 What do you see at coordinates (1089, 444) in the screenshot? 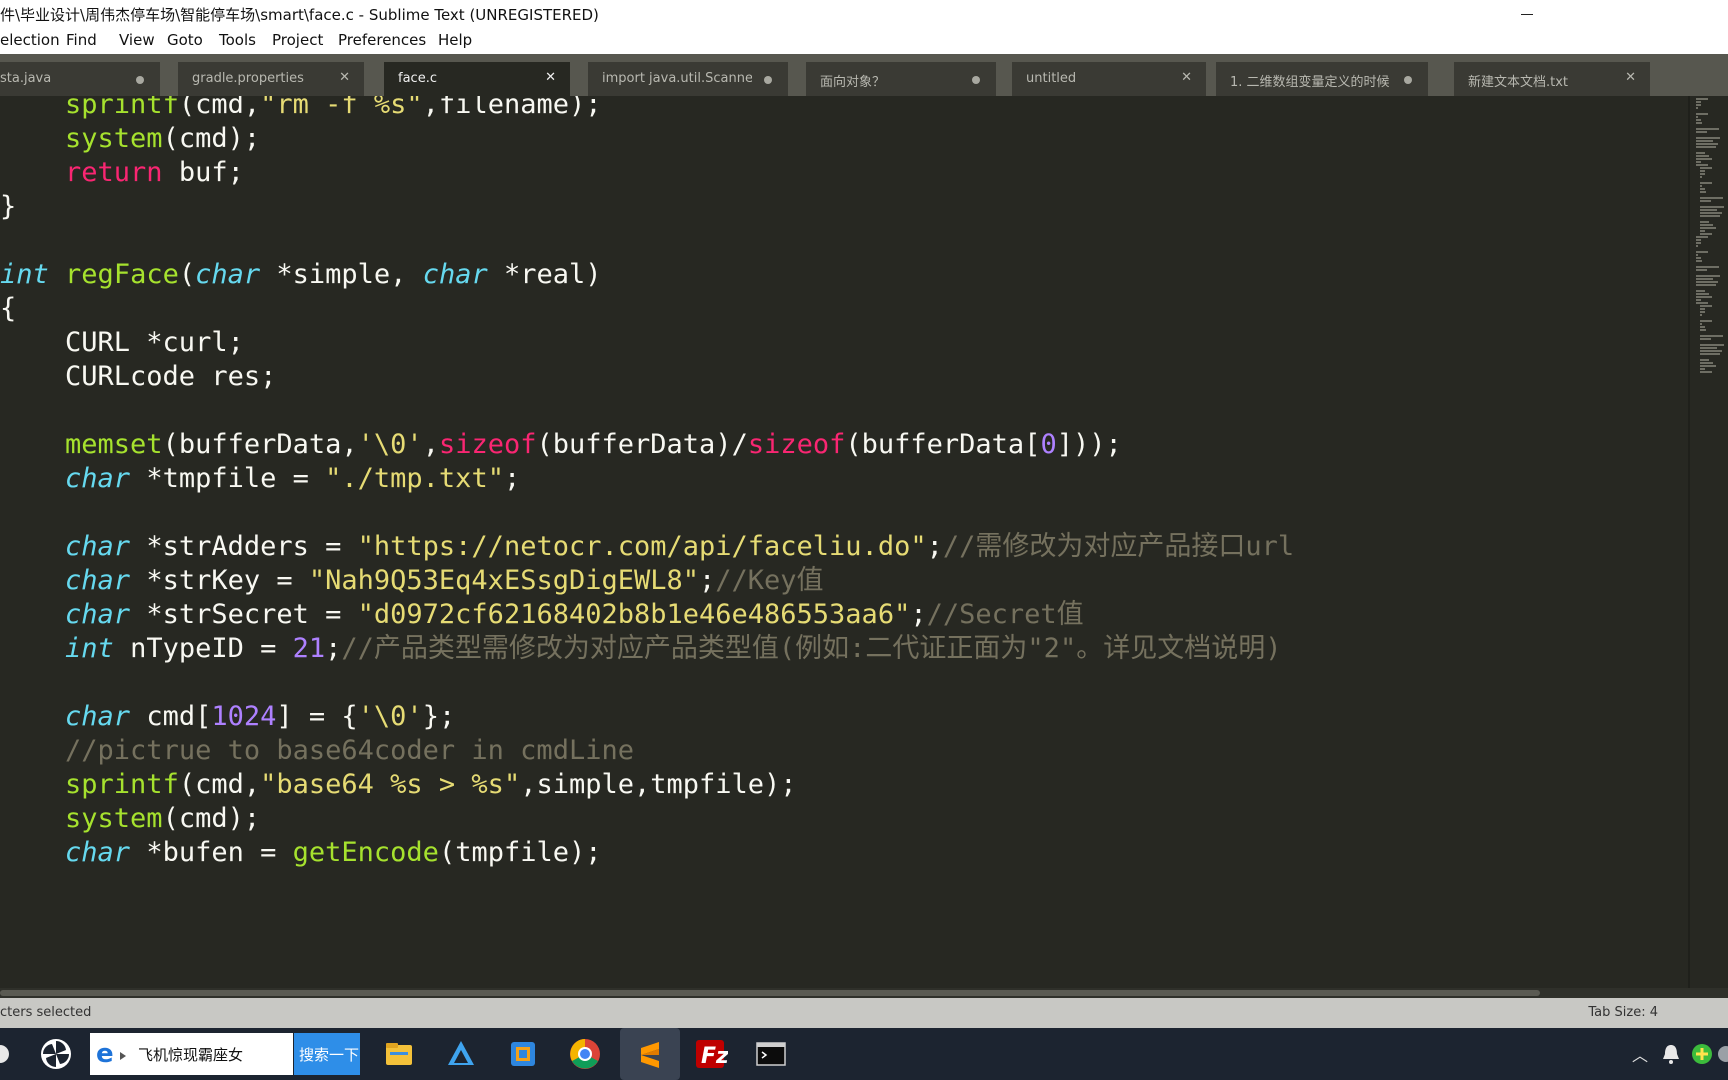
I see `token-plain: ]));` at bounding box center [1089, 444].